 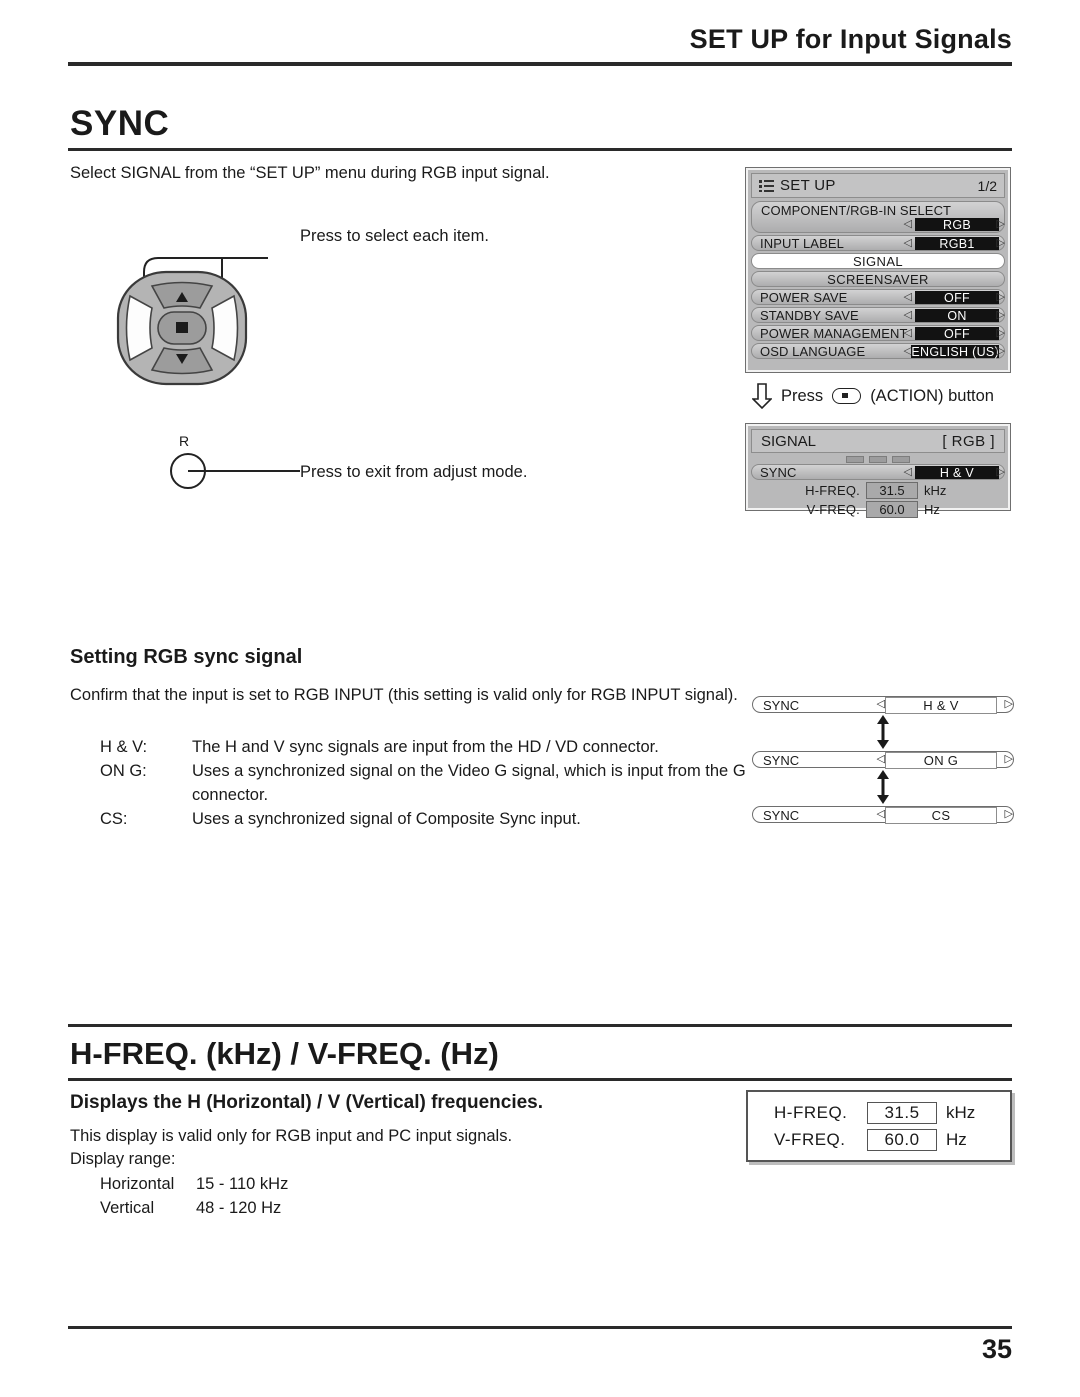 What do you see at coordinates (778, 472) in the screenshot?
I see `osd-row-label: SYNC` at bounding box center [778, 472].